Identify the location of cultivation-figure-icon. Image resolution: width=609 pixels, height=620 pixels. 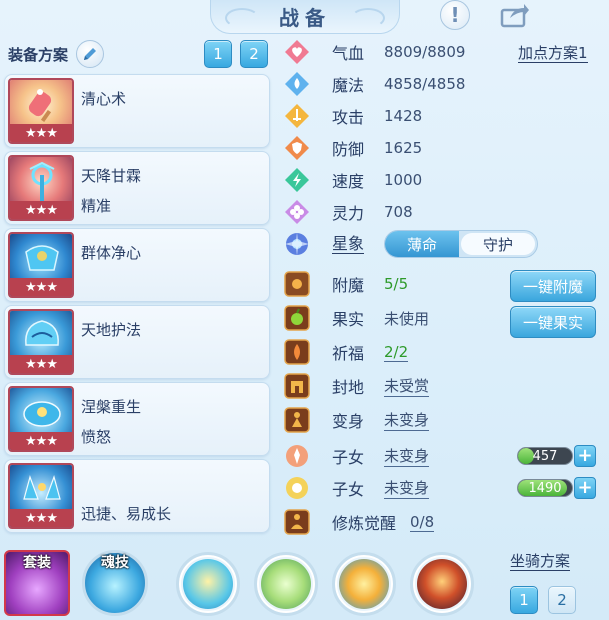
(297, 522).